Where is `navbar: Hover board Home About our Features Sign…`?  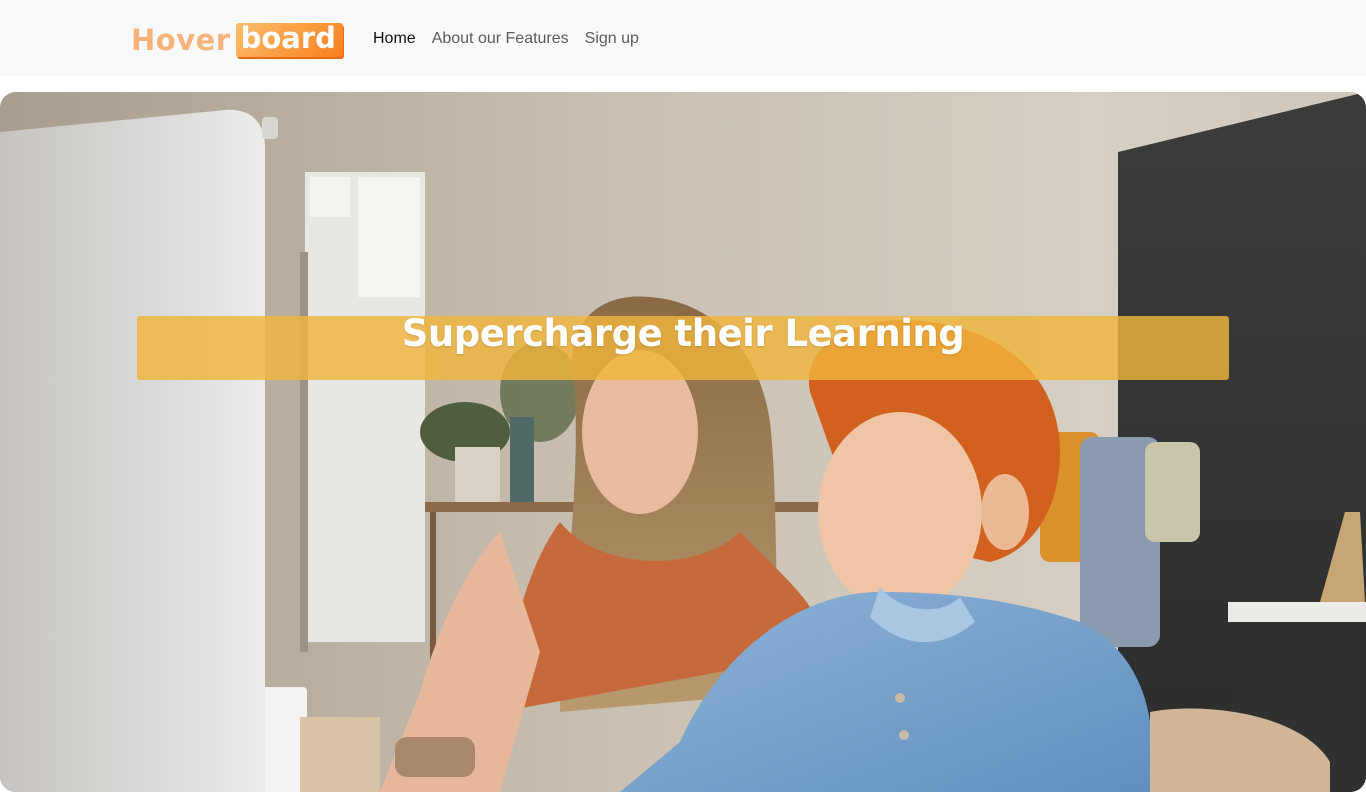 navbar: Hover board Home About our Features Sign… is located at coordinates (683, 38).